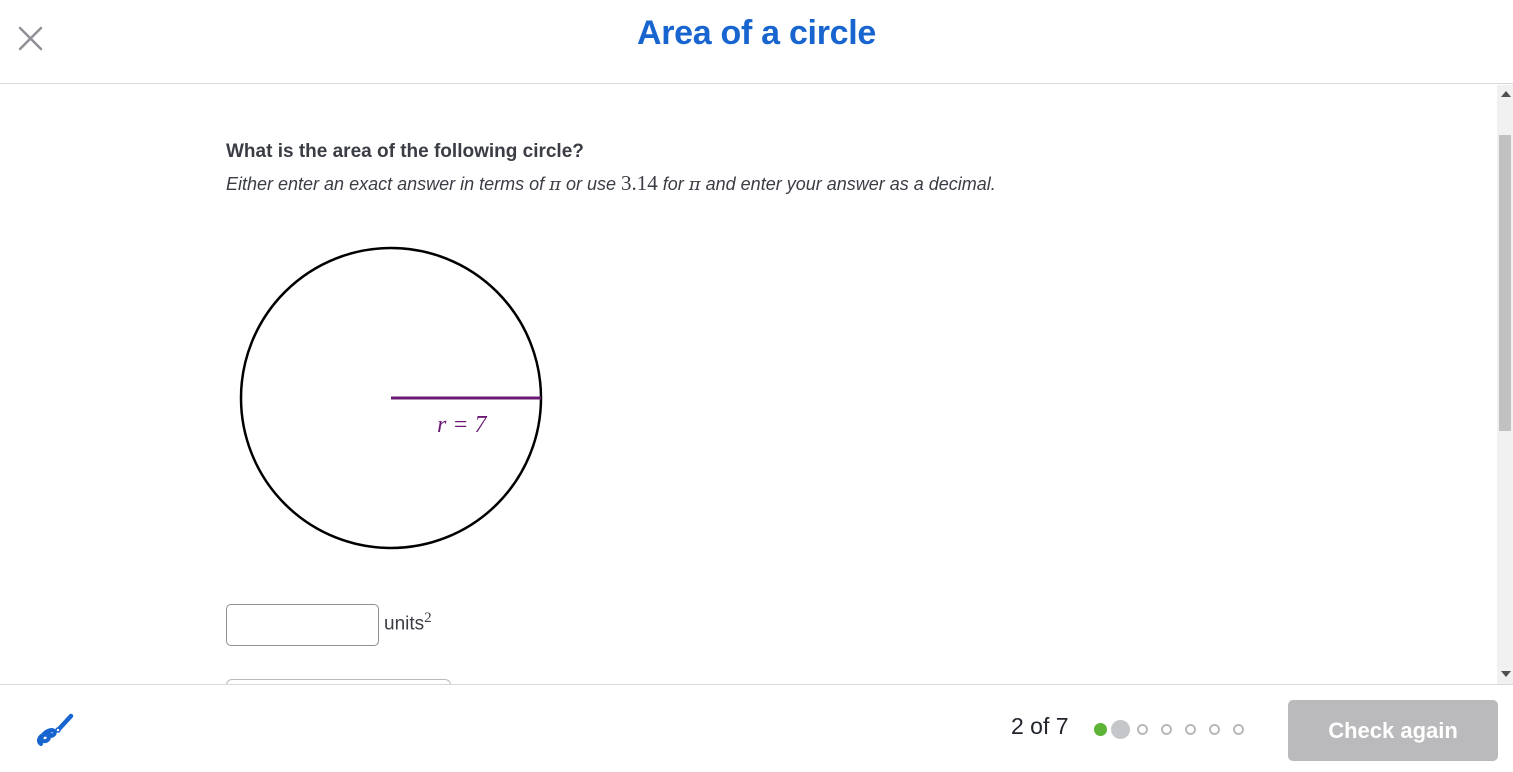 Image resolution: width=1513 pixels, height=772 pixels. I want to click on page-title: Area of a circle, so click(756, 33).